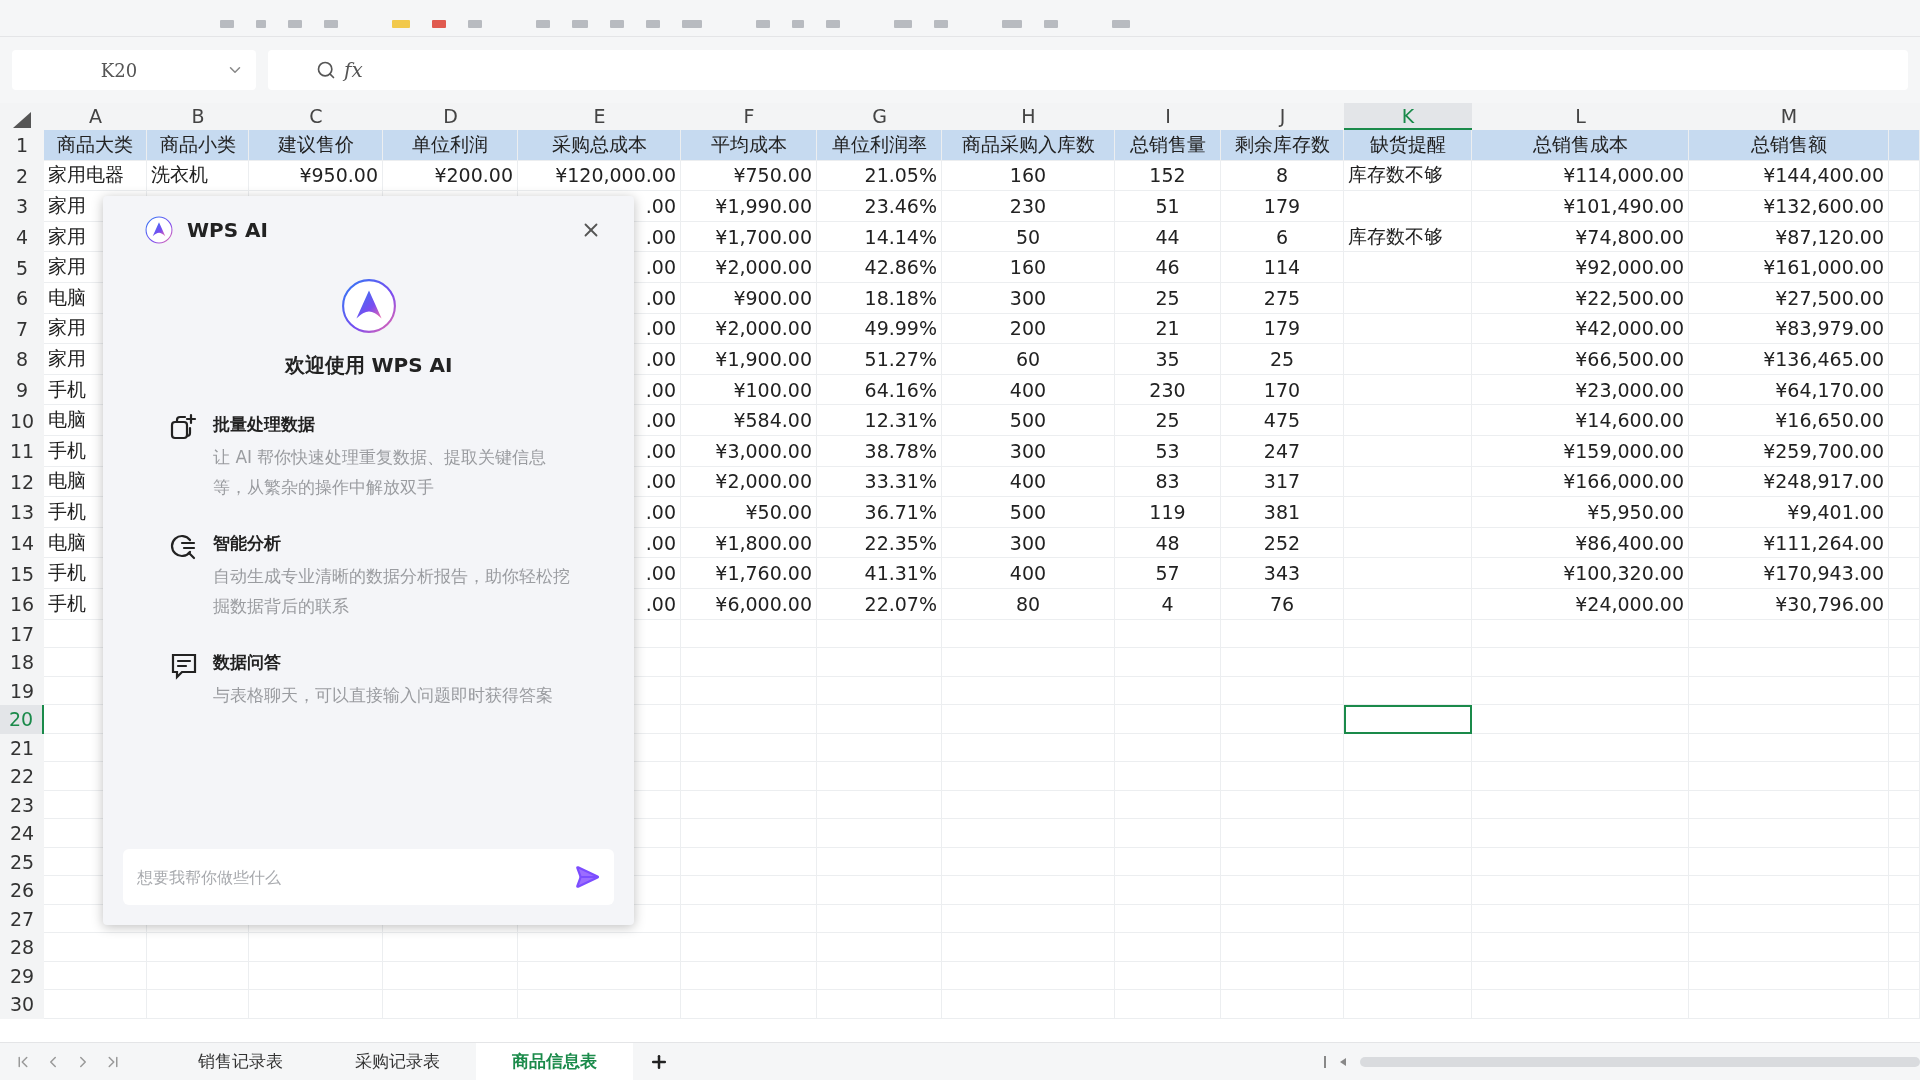 The width and height of the screenshot is (1920, 1080). What do you see at coordinates (22, 633) in the screenshot?
I see `row-header: 17` at bounding box center [22, 633].